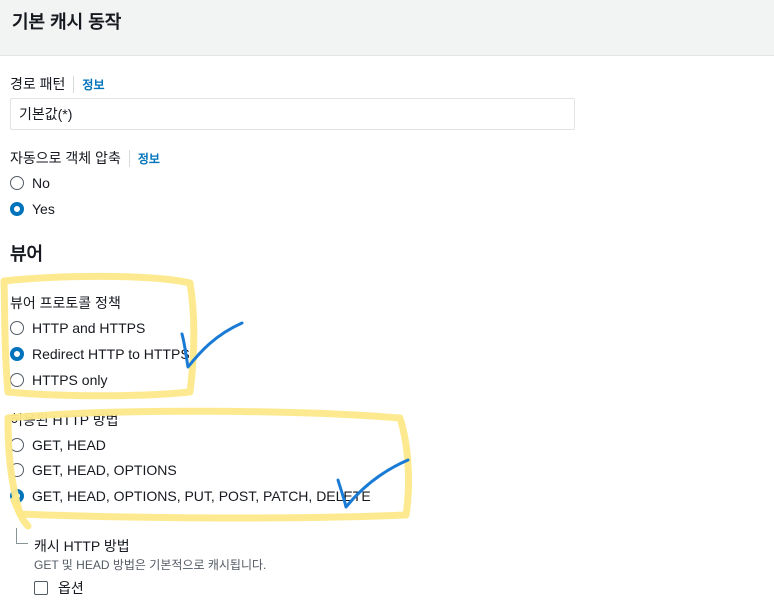 The height and width of the screenshot is (612, 774). I want to click on methods-option-get-head: GET, HEAD, so click(58, 445).